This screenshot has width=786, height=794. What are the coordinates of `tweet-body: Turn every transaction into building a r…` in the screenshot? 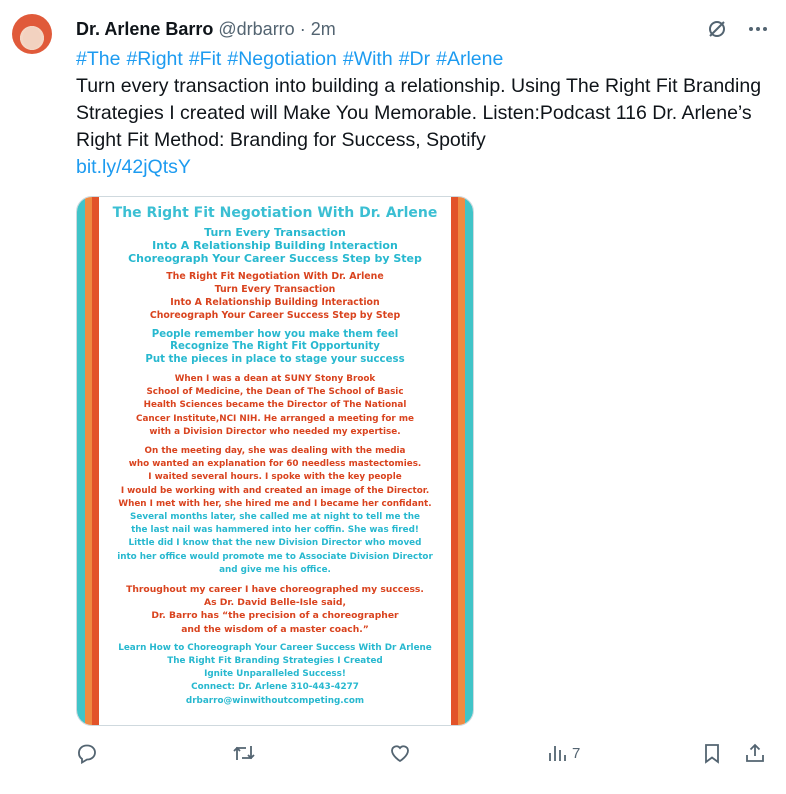 It's located at (419, 113).